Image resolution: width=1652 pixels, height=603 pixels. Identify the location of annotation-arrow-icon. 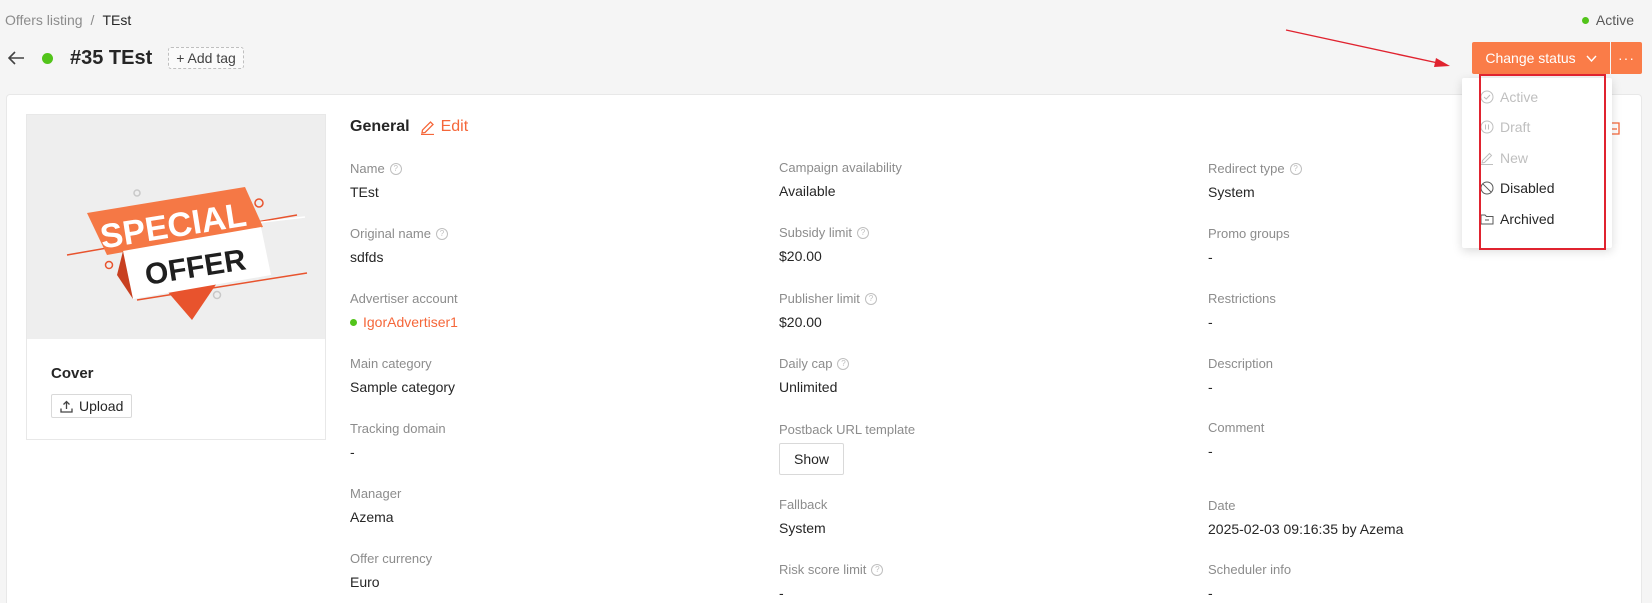
(1367, 48).